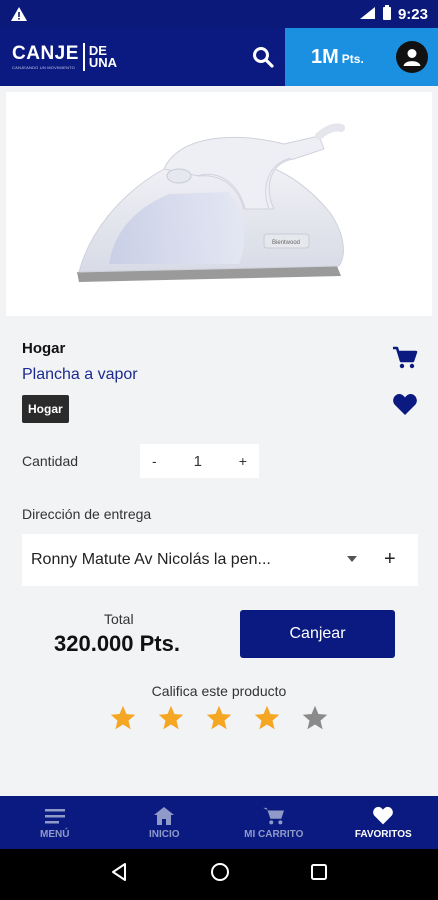  Describe the element at coordinates (45, 409) in the screenshot. I see `category-tag: Hogar` at that location.